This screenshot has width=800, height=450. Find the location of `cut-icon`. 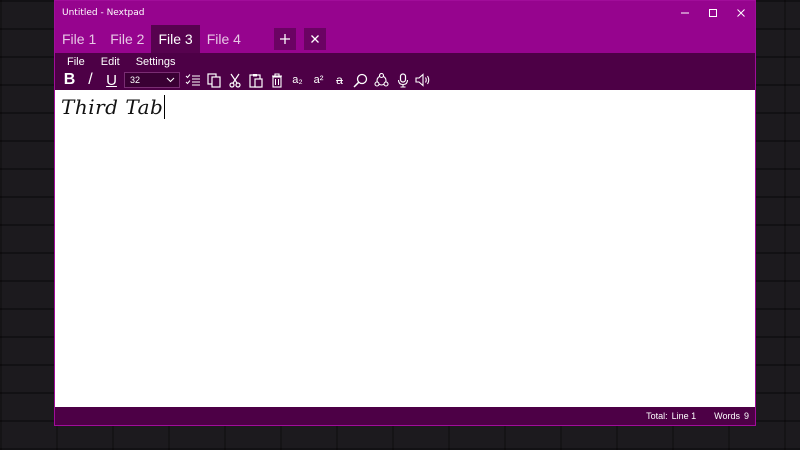

cut-icon is located at coordinates (234, 80).